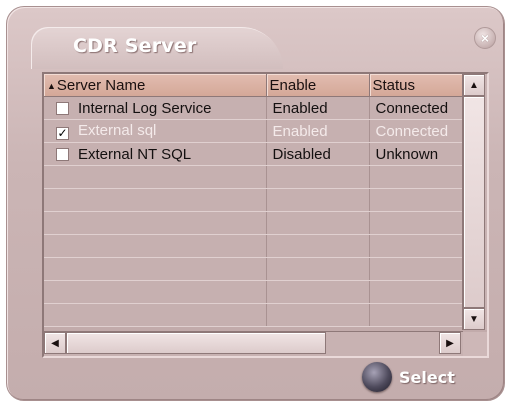 The height and width of the screenshot is (407, 511). I want to click on status-cell: Unknown, so click(416, 154).